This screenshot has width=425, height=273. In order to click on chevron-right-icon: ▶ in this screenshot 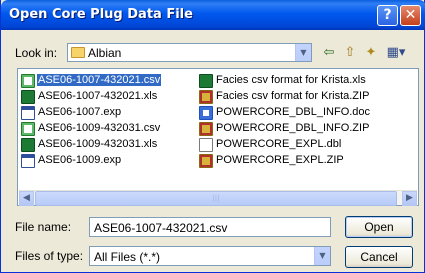, I will do `click(409, 198)`.